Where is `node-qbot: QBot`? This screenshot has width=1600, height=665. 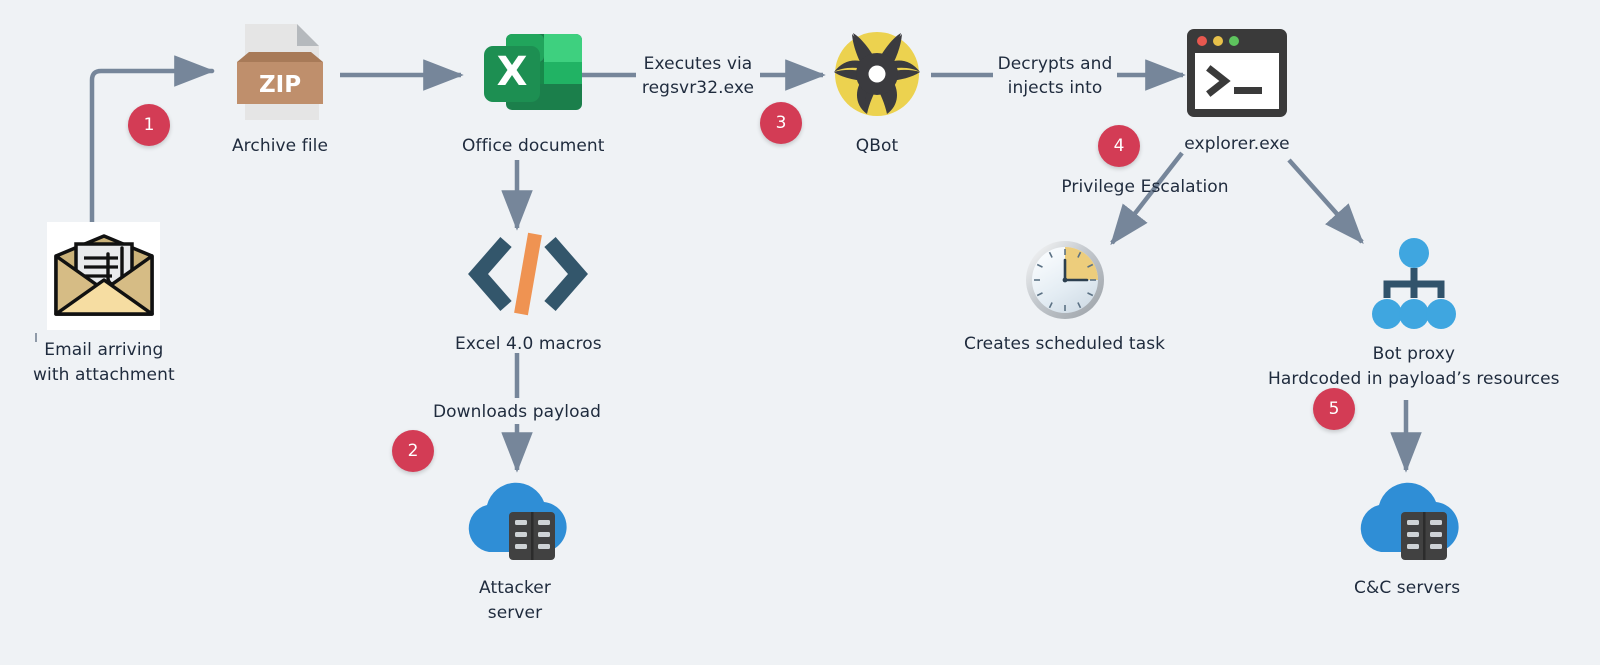
node-qbot: QBot is located at coordinates (877, 90).